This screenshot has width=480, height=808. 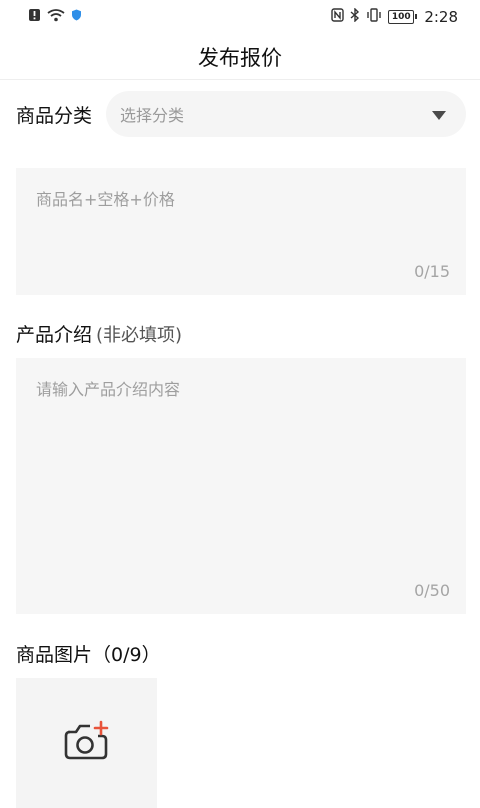 I want to click on bluetooth-icon, so click(x=355, y=16).